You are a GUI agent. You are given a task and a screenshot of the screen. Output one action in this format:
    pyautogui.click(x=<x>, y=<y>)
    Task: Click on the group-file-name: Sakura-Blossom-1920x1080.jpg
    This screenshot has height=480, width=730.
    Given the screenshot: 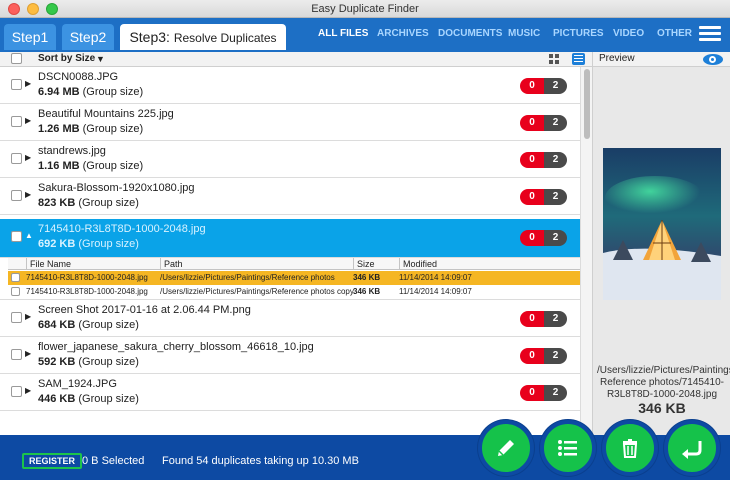 What is the action you would take?
    pyautogui.click(x=116, y=188)
    